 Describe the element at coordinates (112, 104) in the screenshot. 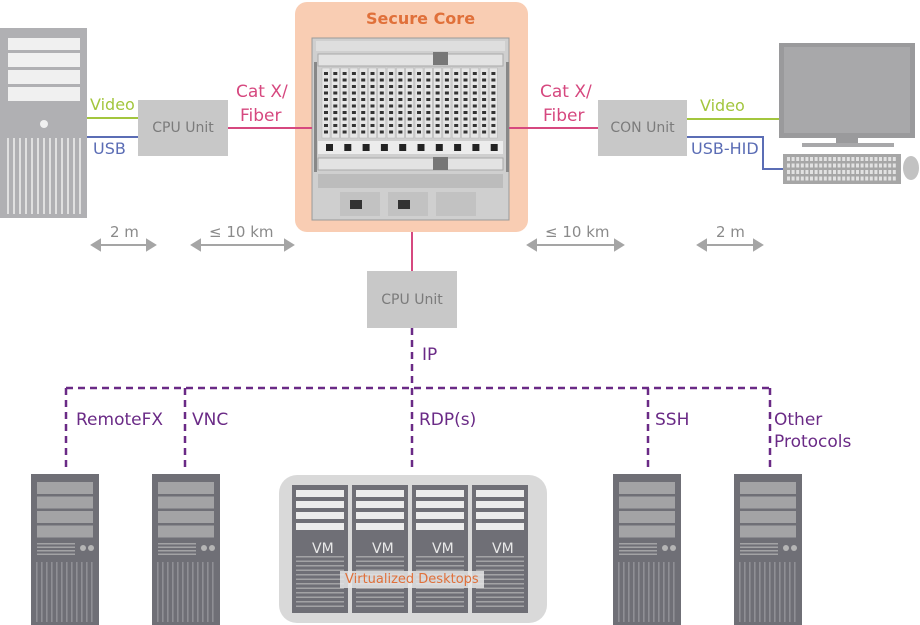

I see `video-label-left: Video` at that location.